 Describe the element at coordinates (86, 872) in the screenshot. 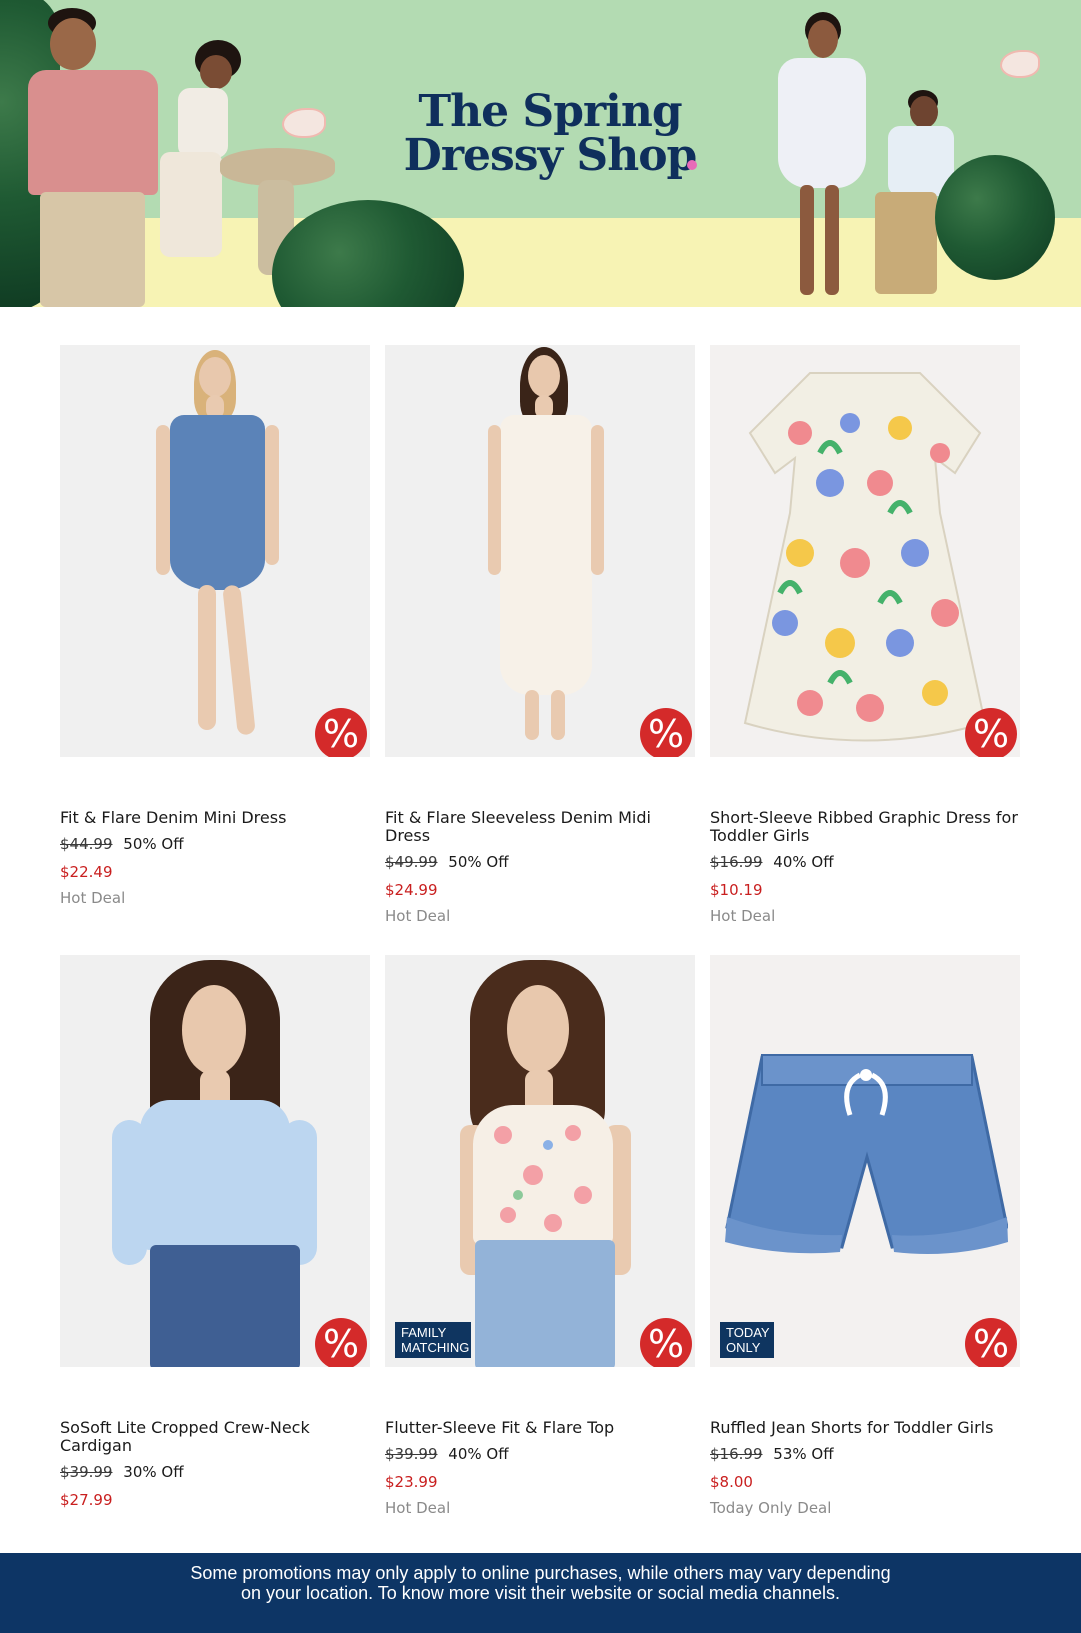

I see `sale-price: $22.49` at that location.